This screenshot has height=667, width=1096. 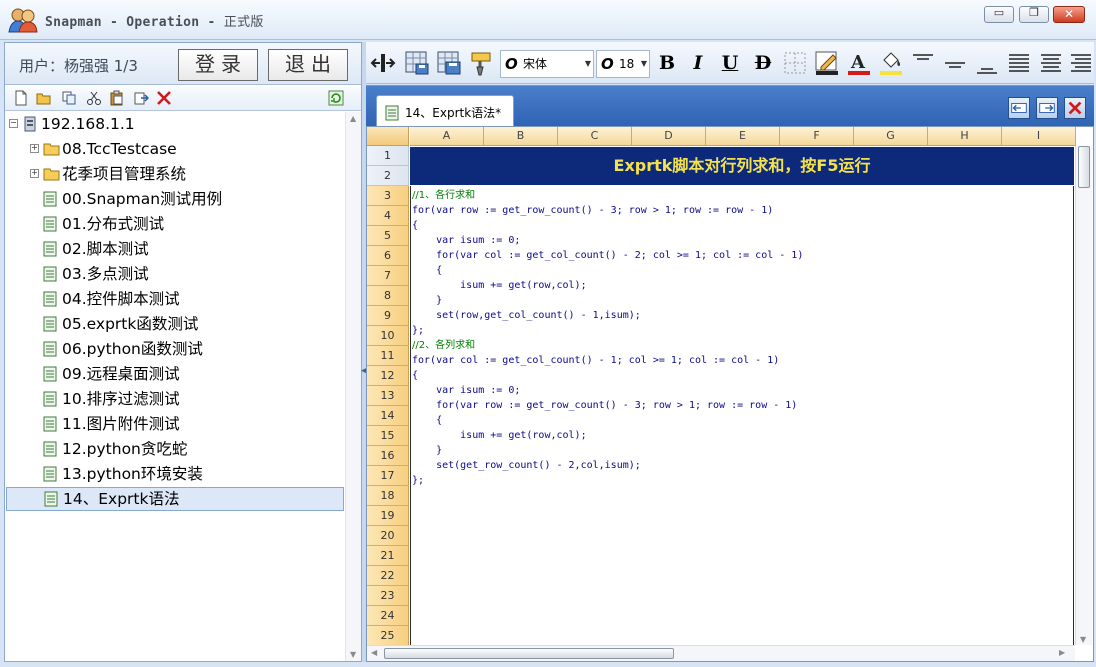 I want to click on row-header: 12, so click(x=388, y=376).